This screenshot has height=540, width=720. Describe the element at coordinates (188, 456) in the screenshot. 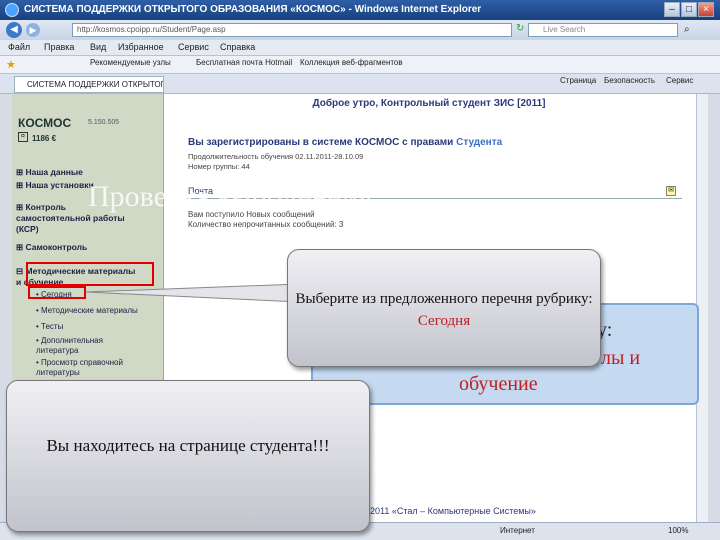

I see `location-callout: Вы находитесь на странице студента!!!` at that location.